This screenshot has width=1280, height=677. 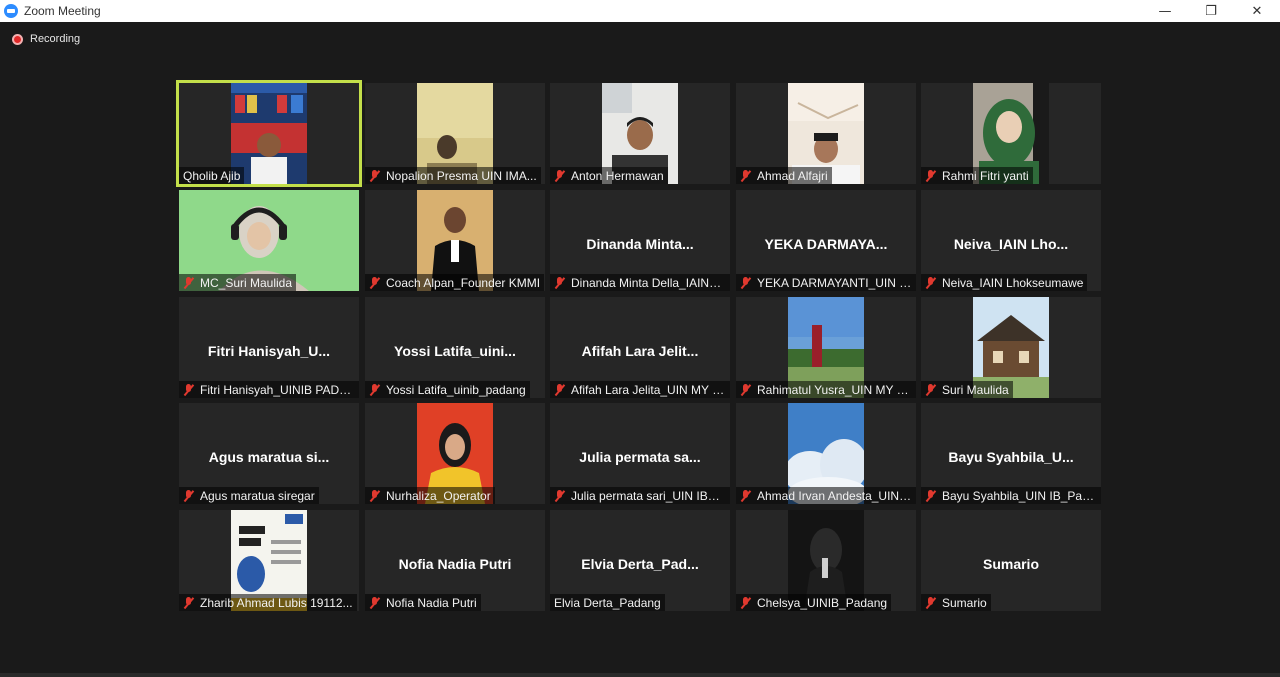 I want to click on participant-name-label: Nofia Nadia Putri, so click(x=423, y=602).